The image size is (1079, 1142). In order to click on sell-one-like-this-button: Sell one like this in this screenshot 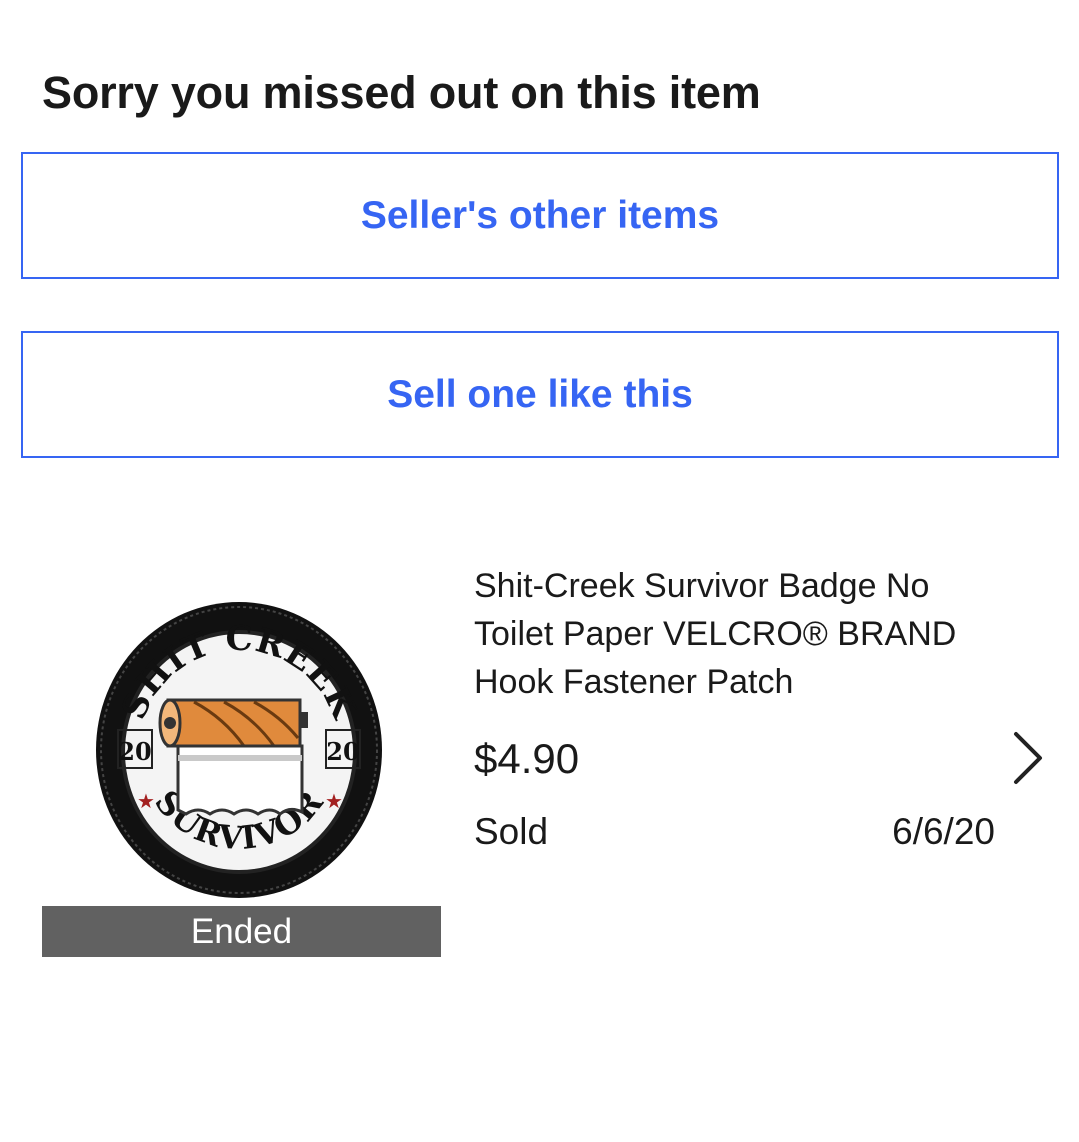, I will do `click(540, 394)`.